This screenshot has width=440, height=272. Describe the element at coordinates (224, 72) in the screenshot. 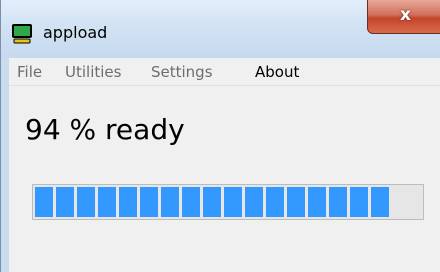

I see `menu-bar: File Utilities Settings About` at that location.